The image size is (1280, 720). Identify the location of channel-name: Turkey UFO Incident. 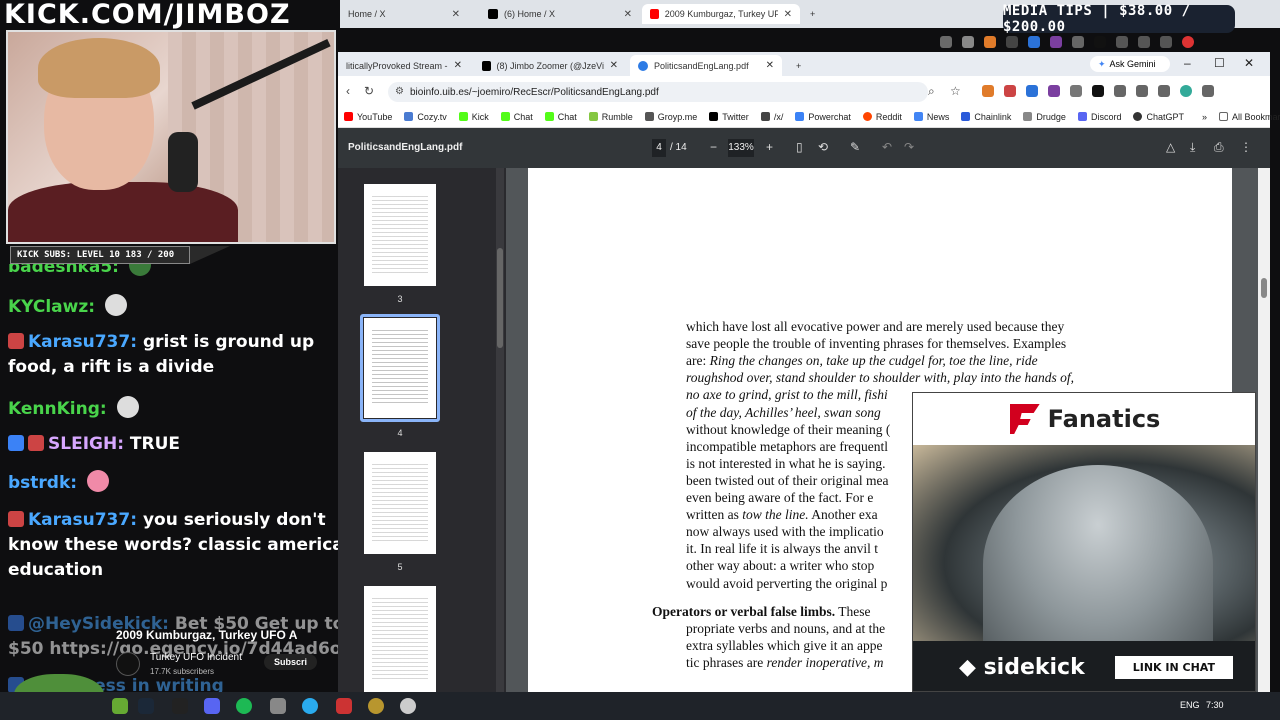
(196, 657).